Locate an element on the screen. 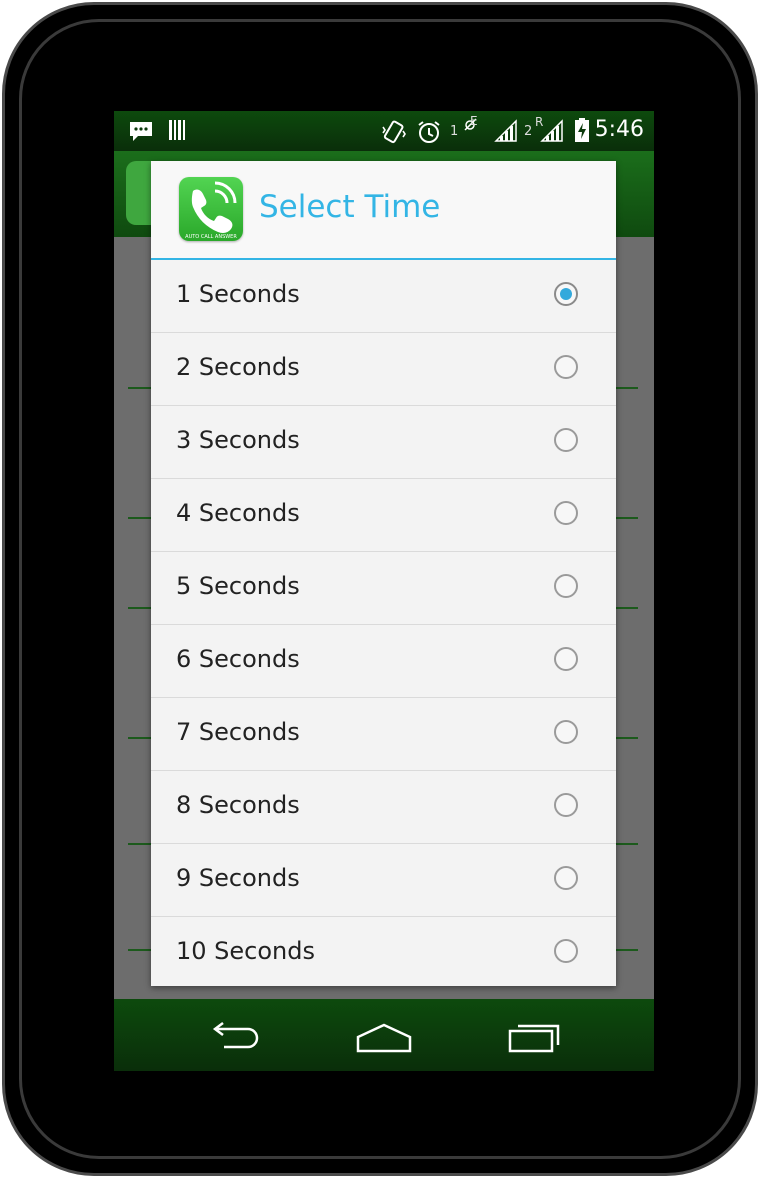 The height and width of the screenshot is (1181, 764). list-item: 6 Seconds is located at coordinates (383, 661).